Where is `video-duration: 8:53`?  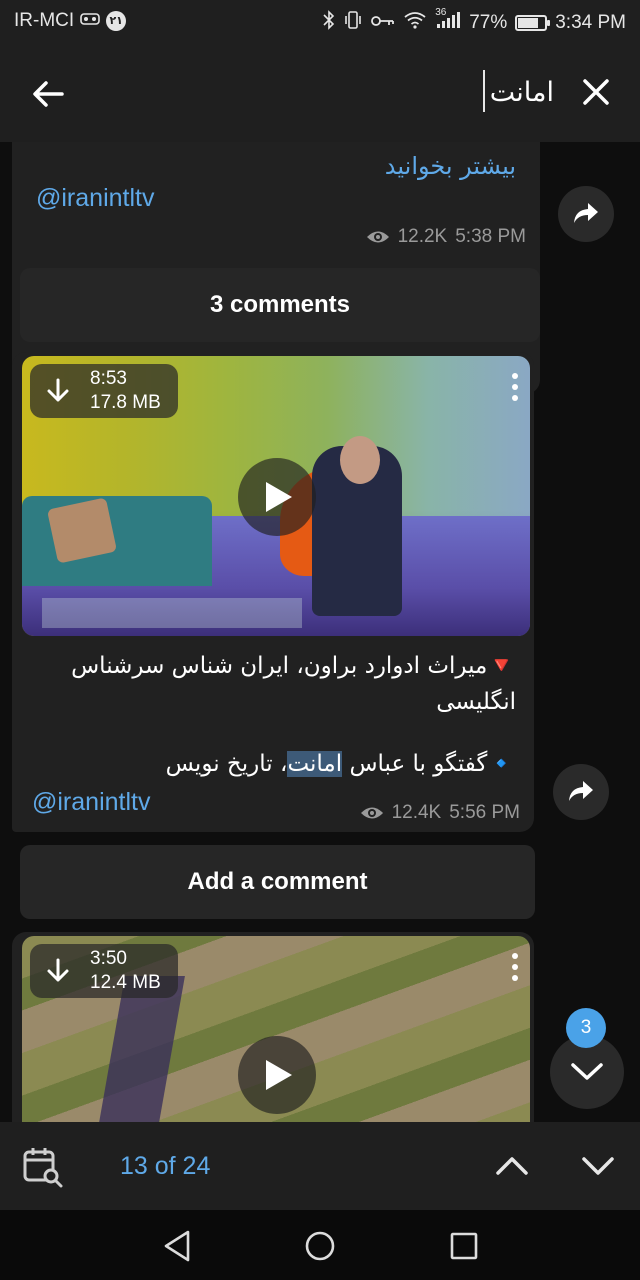
video-duration: 8:53 is located at coordinates (108, 378).